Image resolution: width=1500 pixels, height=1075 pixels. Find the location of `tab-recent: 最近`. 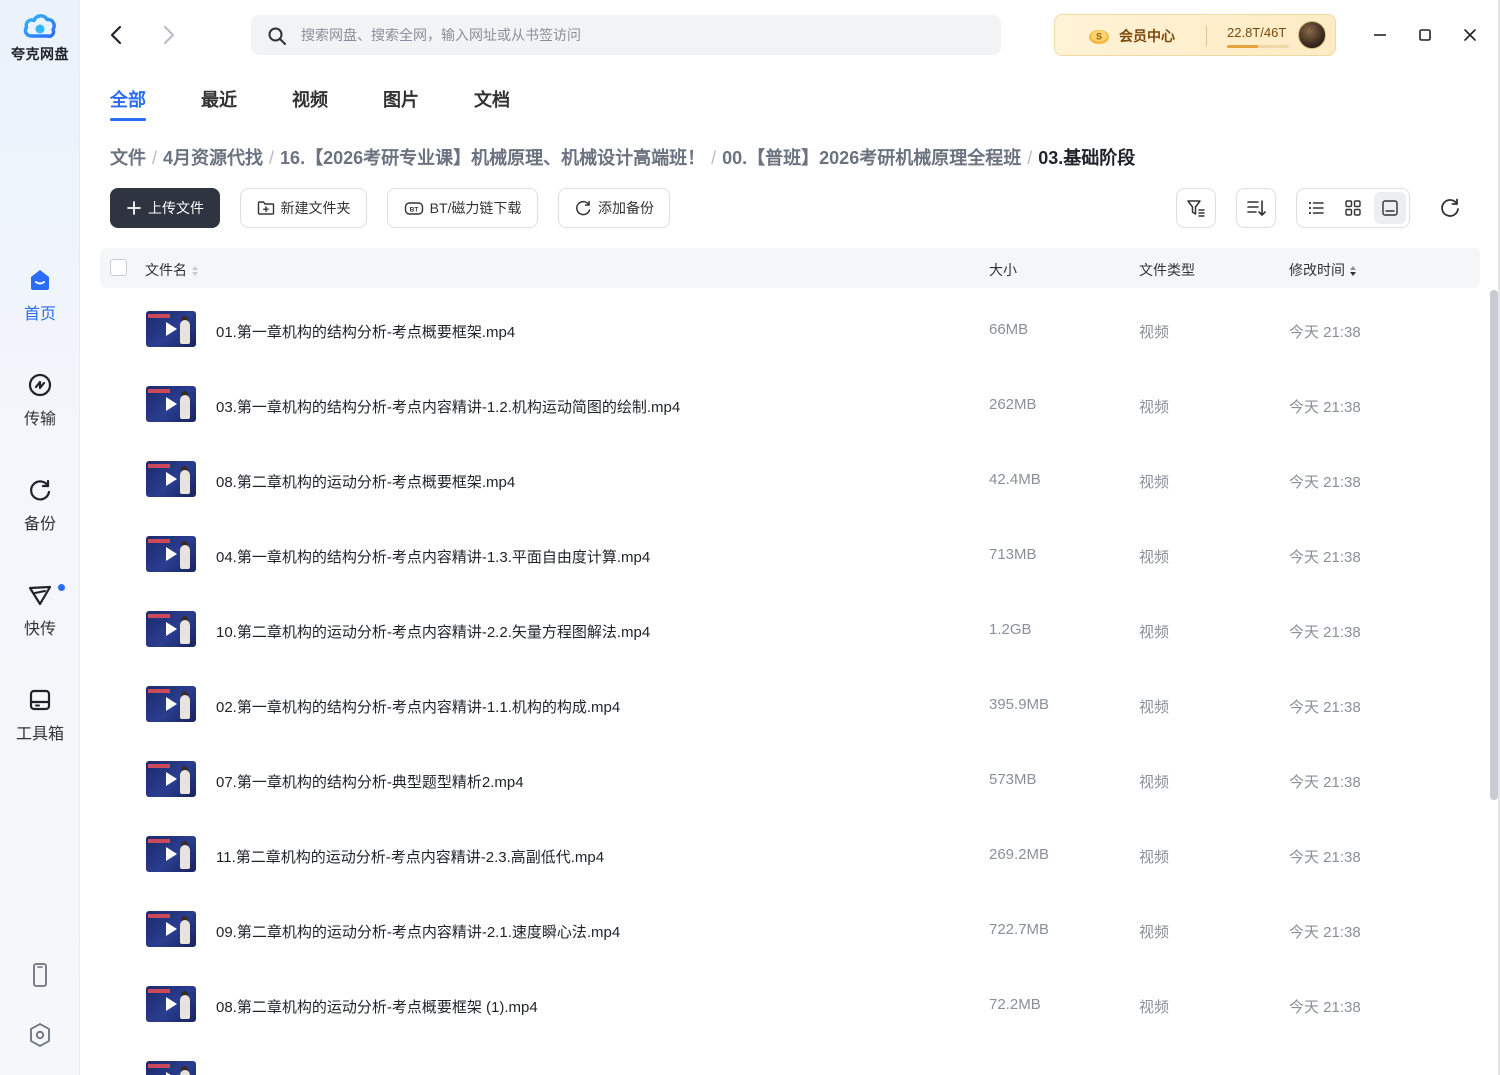

tab-recent: 最近 is located at coordinates (219, 99).